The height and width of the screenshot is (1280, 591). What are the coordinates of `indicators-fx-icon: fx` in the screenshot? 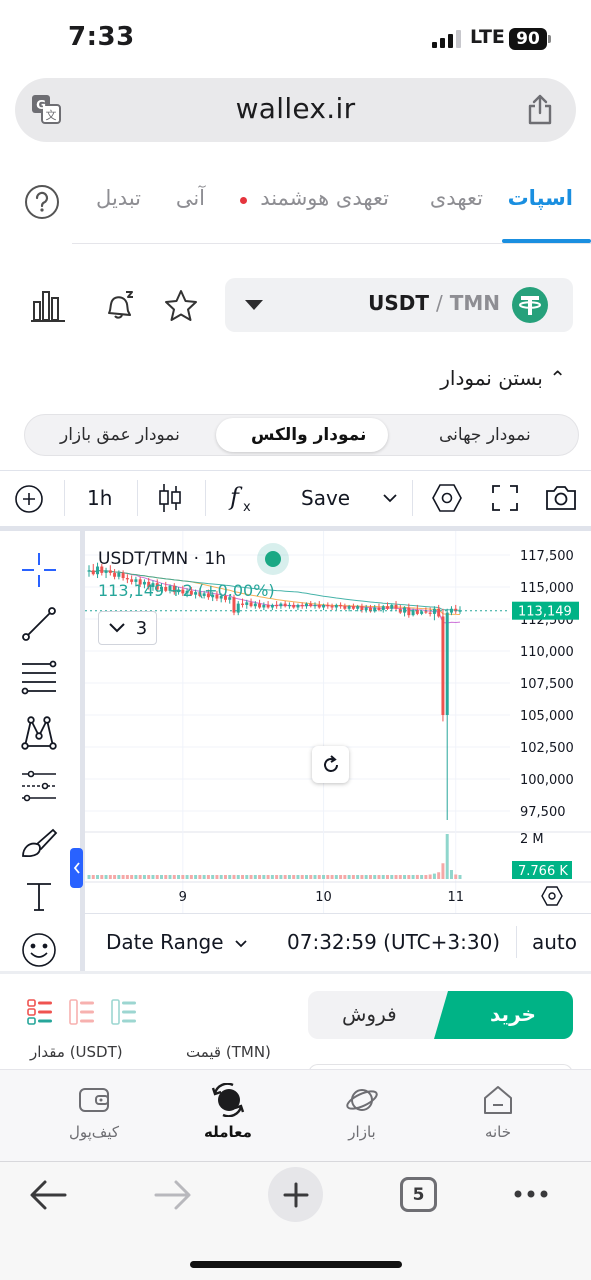 It's located at (243, 498).